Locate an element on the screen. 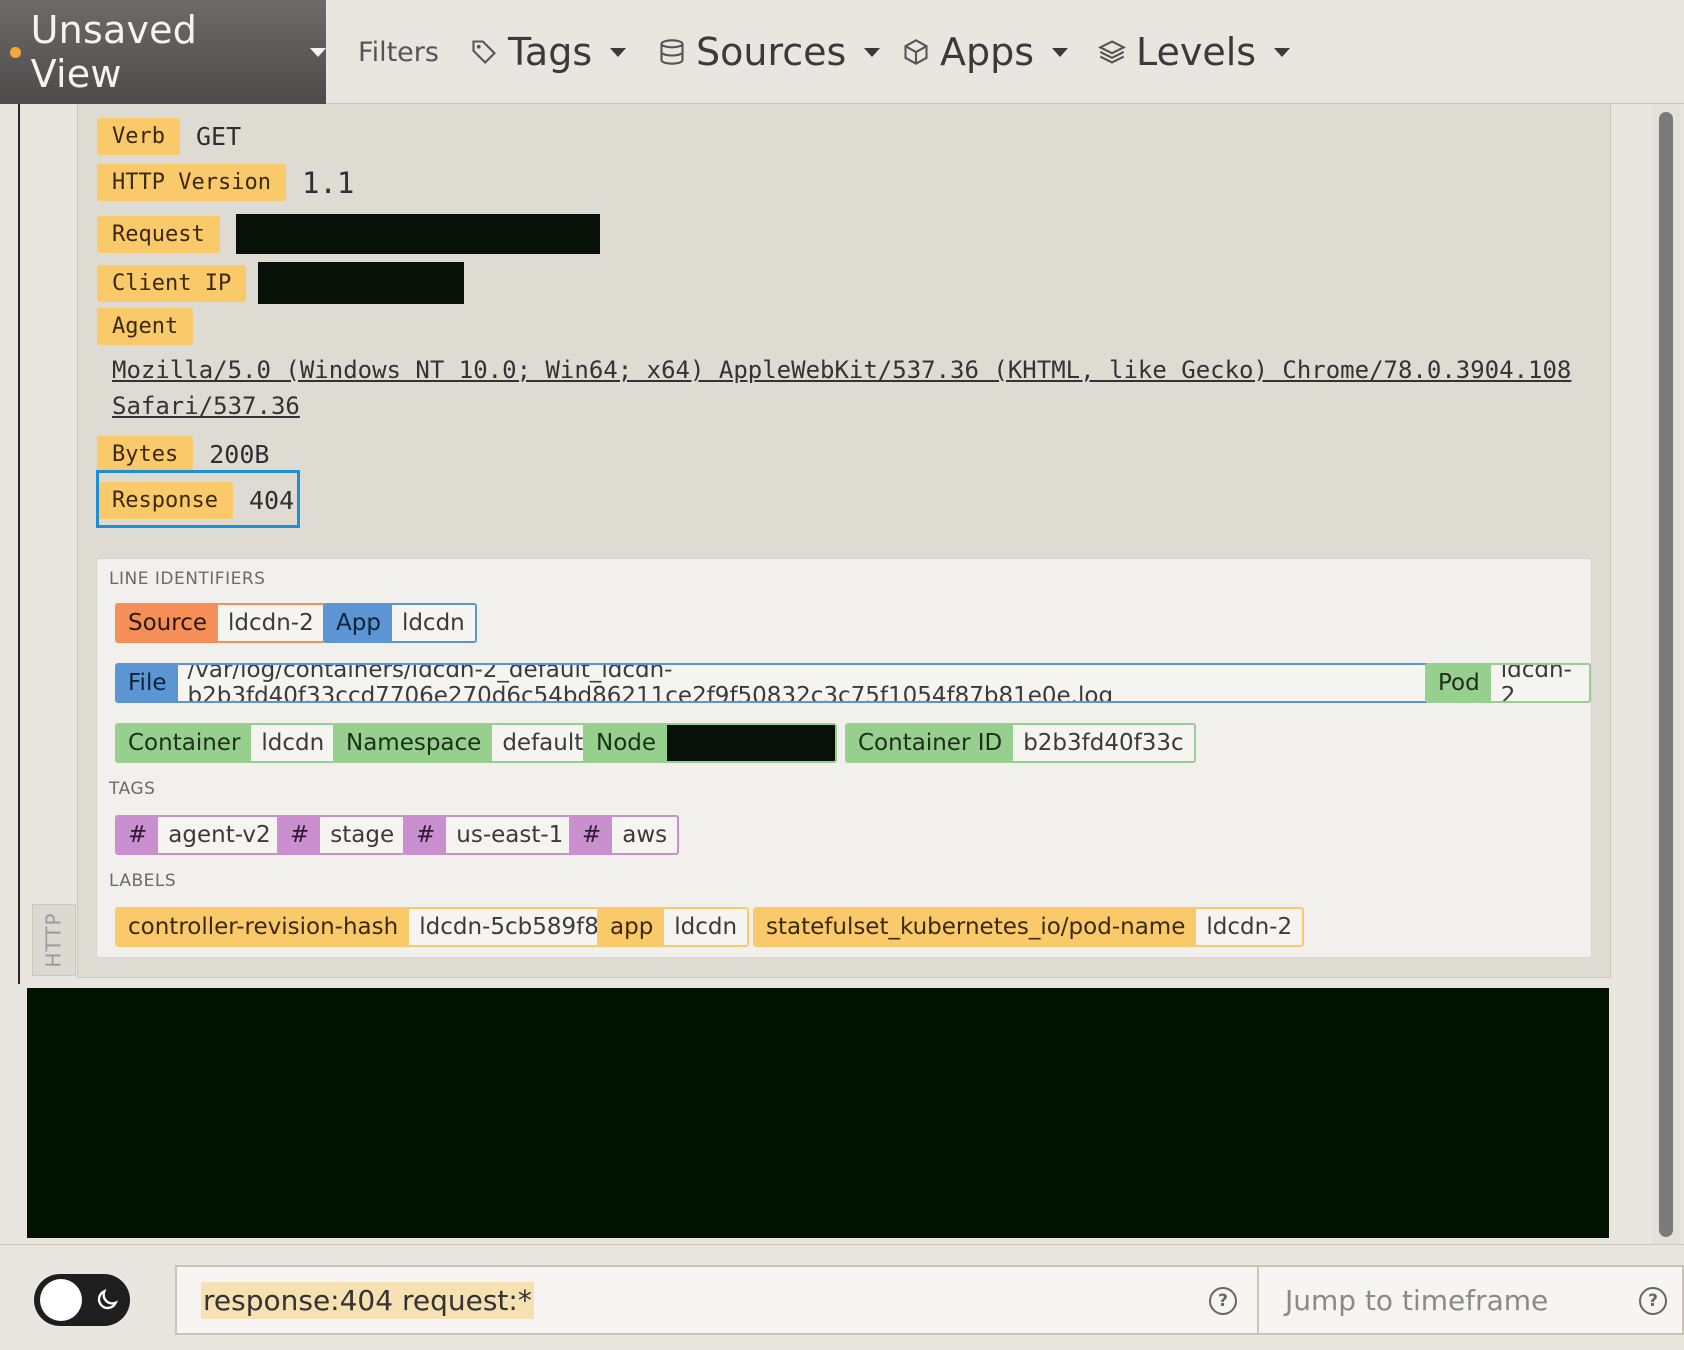 This screenshot has height=1350, width=1684. chip-key: Node is located at coordinates (626, 743).